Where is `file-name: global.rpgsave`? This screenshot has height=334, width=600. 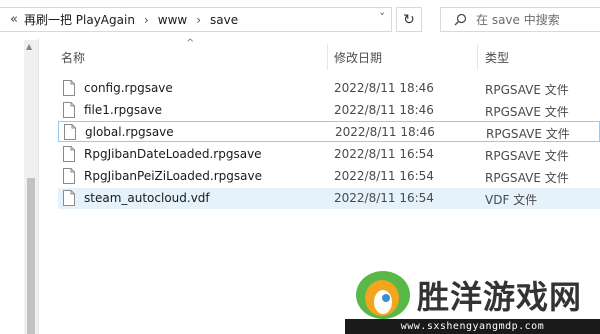
file-name: global.rpgsave is located at coordinates (129, 132).